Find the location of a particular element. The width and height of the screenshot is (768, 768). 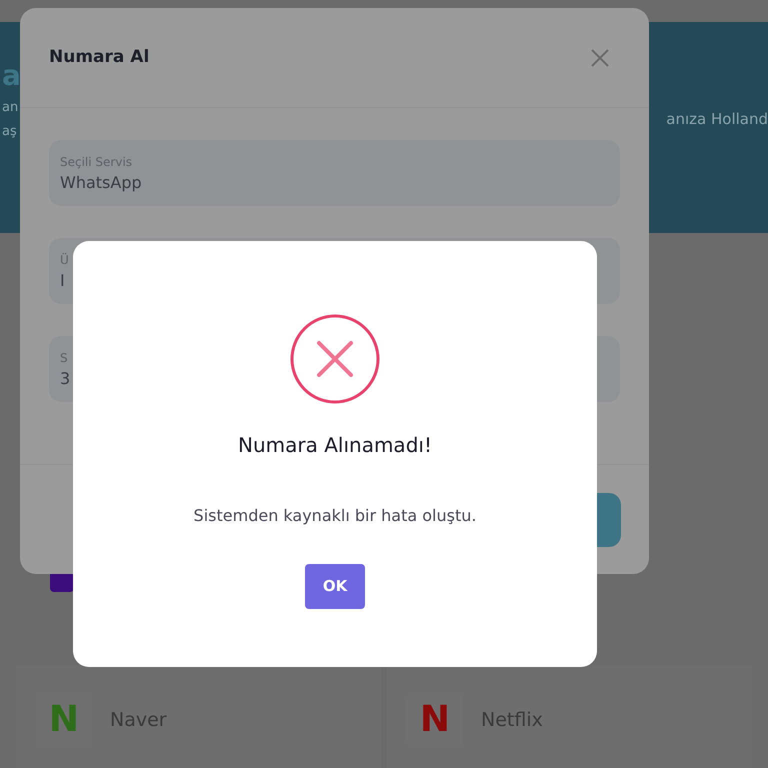

error-icon is located at coordinates (335, 359).